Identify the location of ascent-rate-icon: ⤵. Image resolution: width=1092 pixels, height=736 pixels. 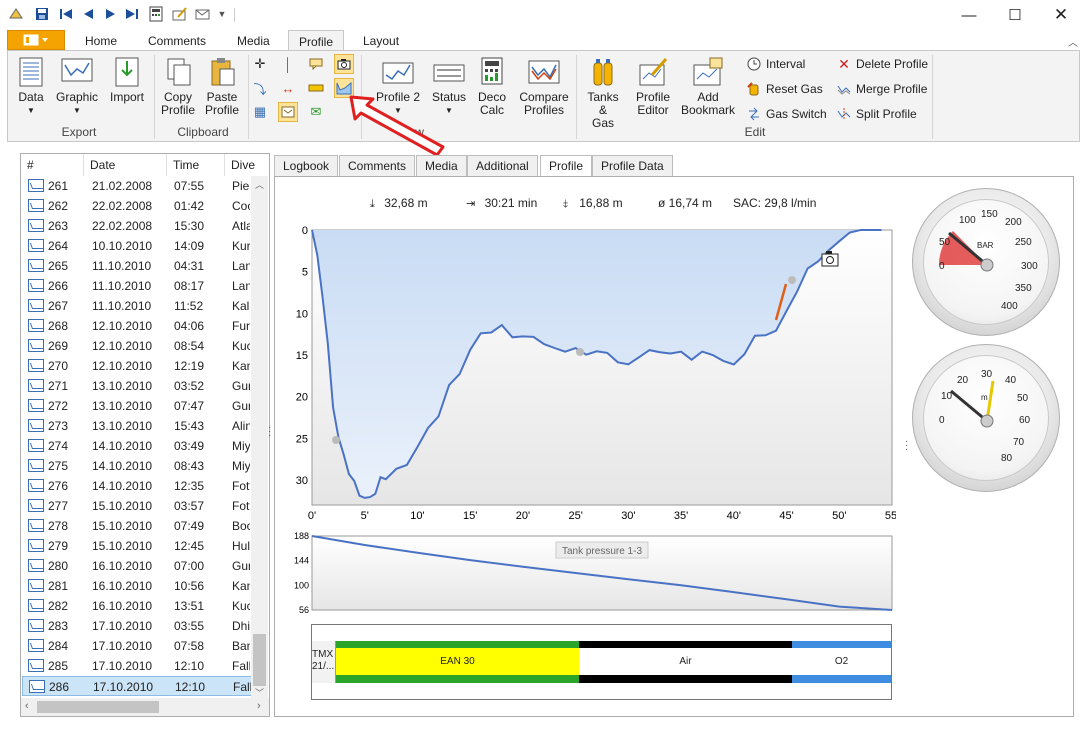
(260, 88).